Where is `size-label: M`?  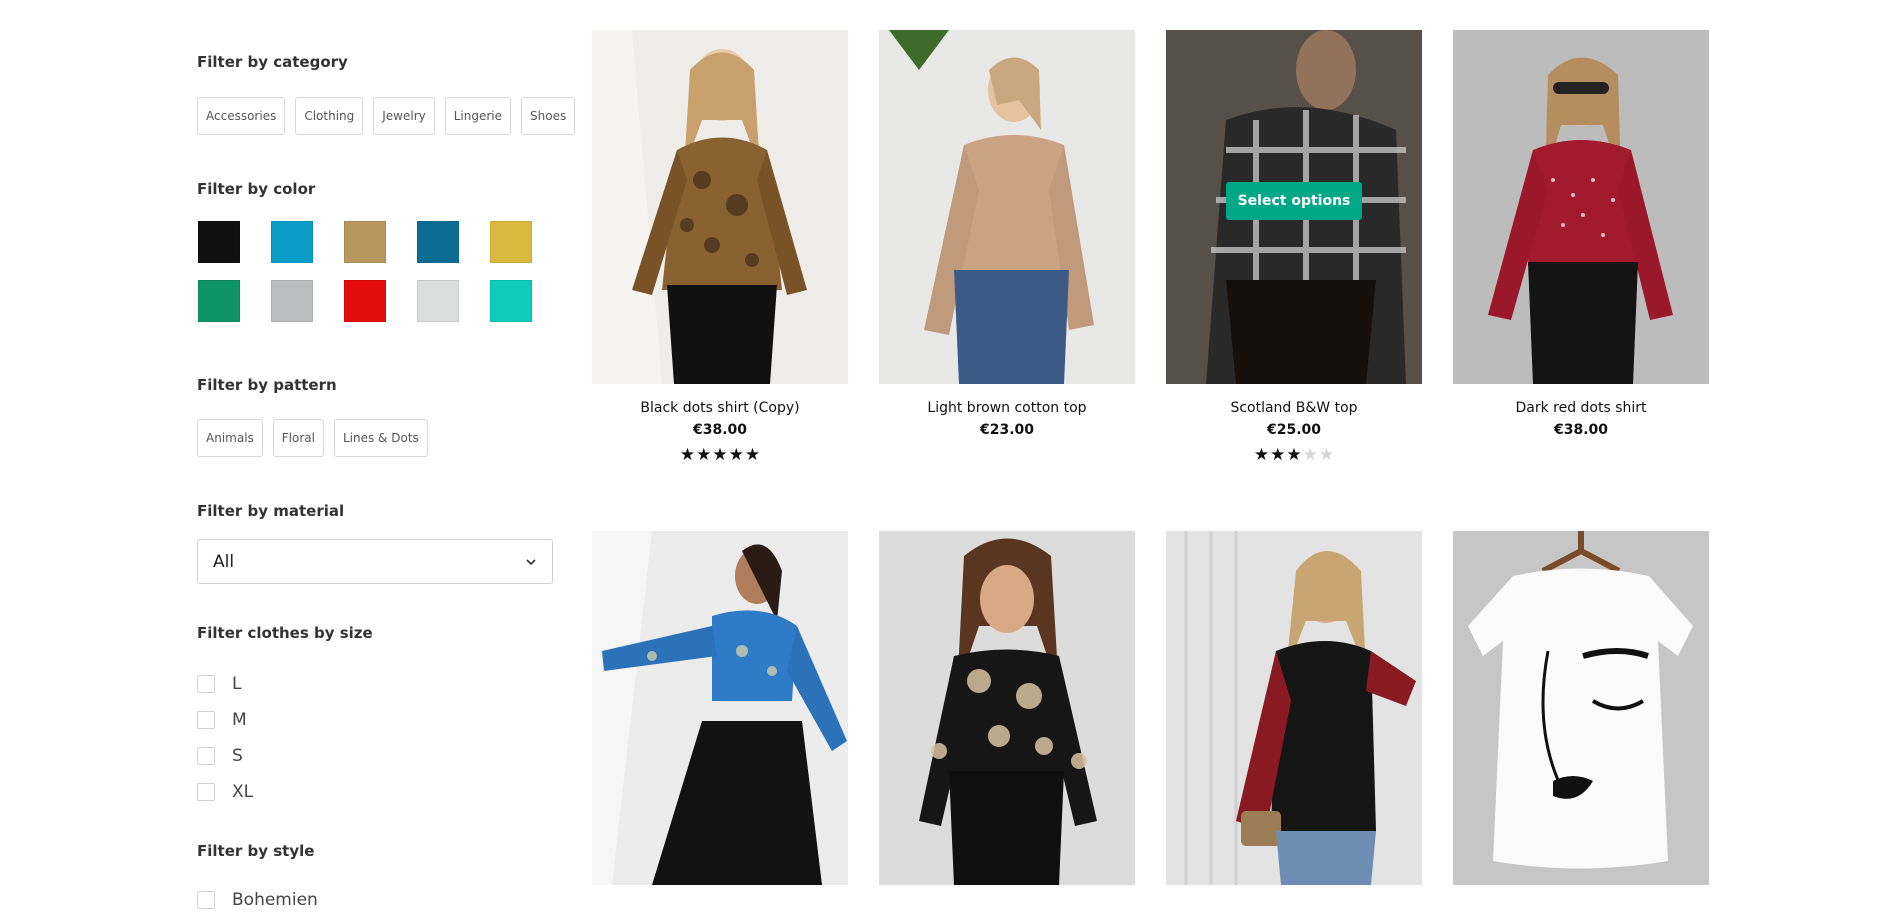 size-label: M is located at coordinates (239, 720).